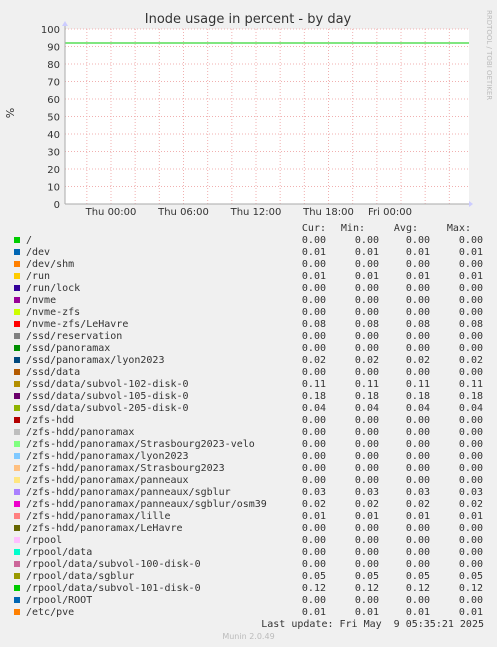  Describe the element at coordinates (248, 253) in the screenshot. I see `legend-row: /dev 0.01 0.01 0.01 0.01` at that location.